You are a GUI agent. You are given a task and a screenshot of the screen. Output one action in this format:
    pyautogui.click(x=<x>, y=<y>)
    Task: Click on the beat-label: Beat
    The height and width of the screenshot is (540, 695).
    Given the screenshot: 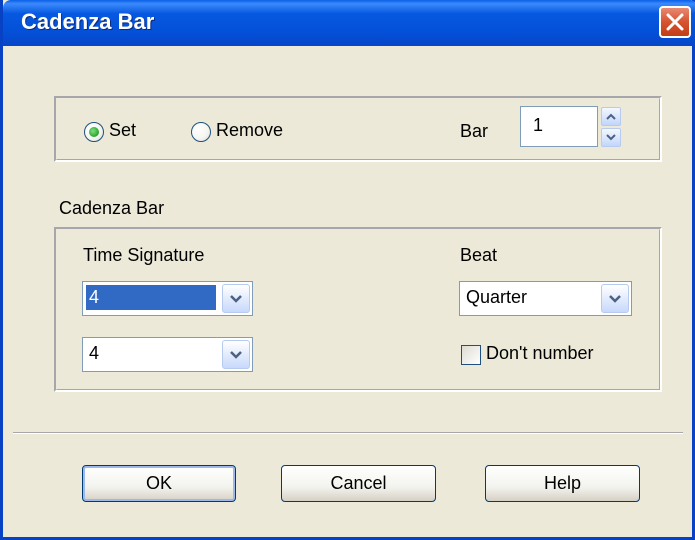 What is the action you would take?
    pyautogui.click(x=479, y=255)
    